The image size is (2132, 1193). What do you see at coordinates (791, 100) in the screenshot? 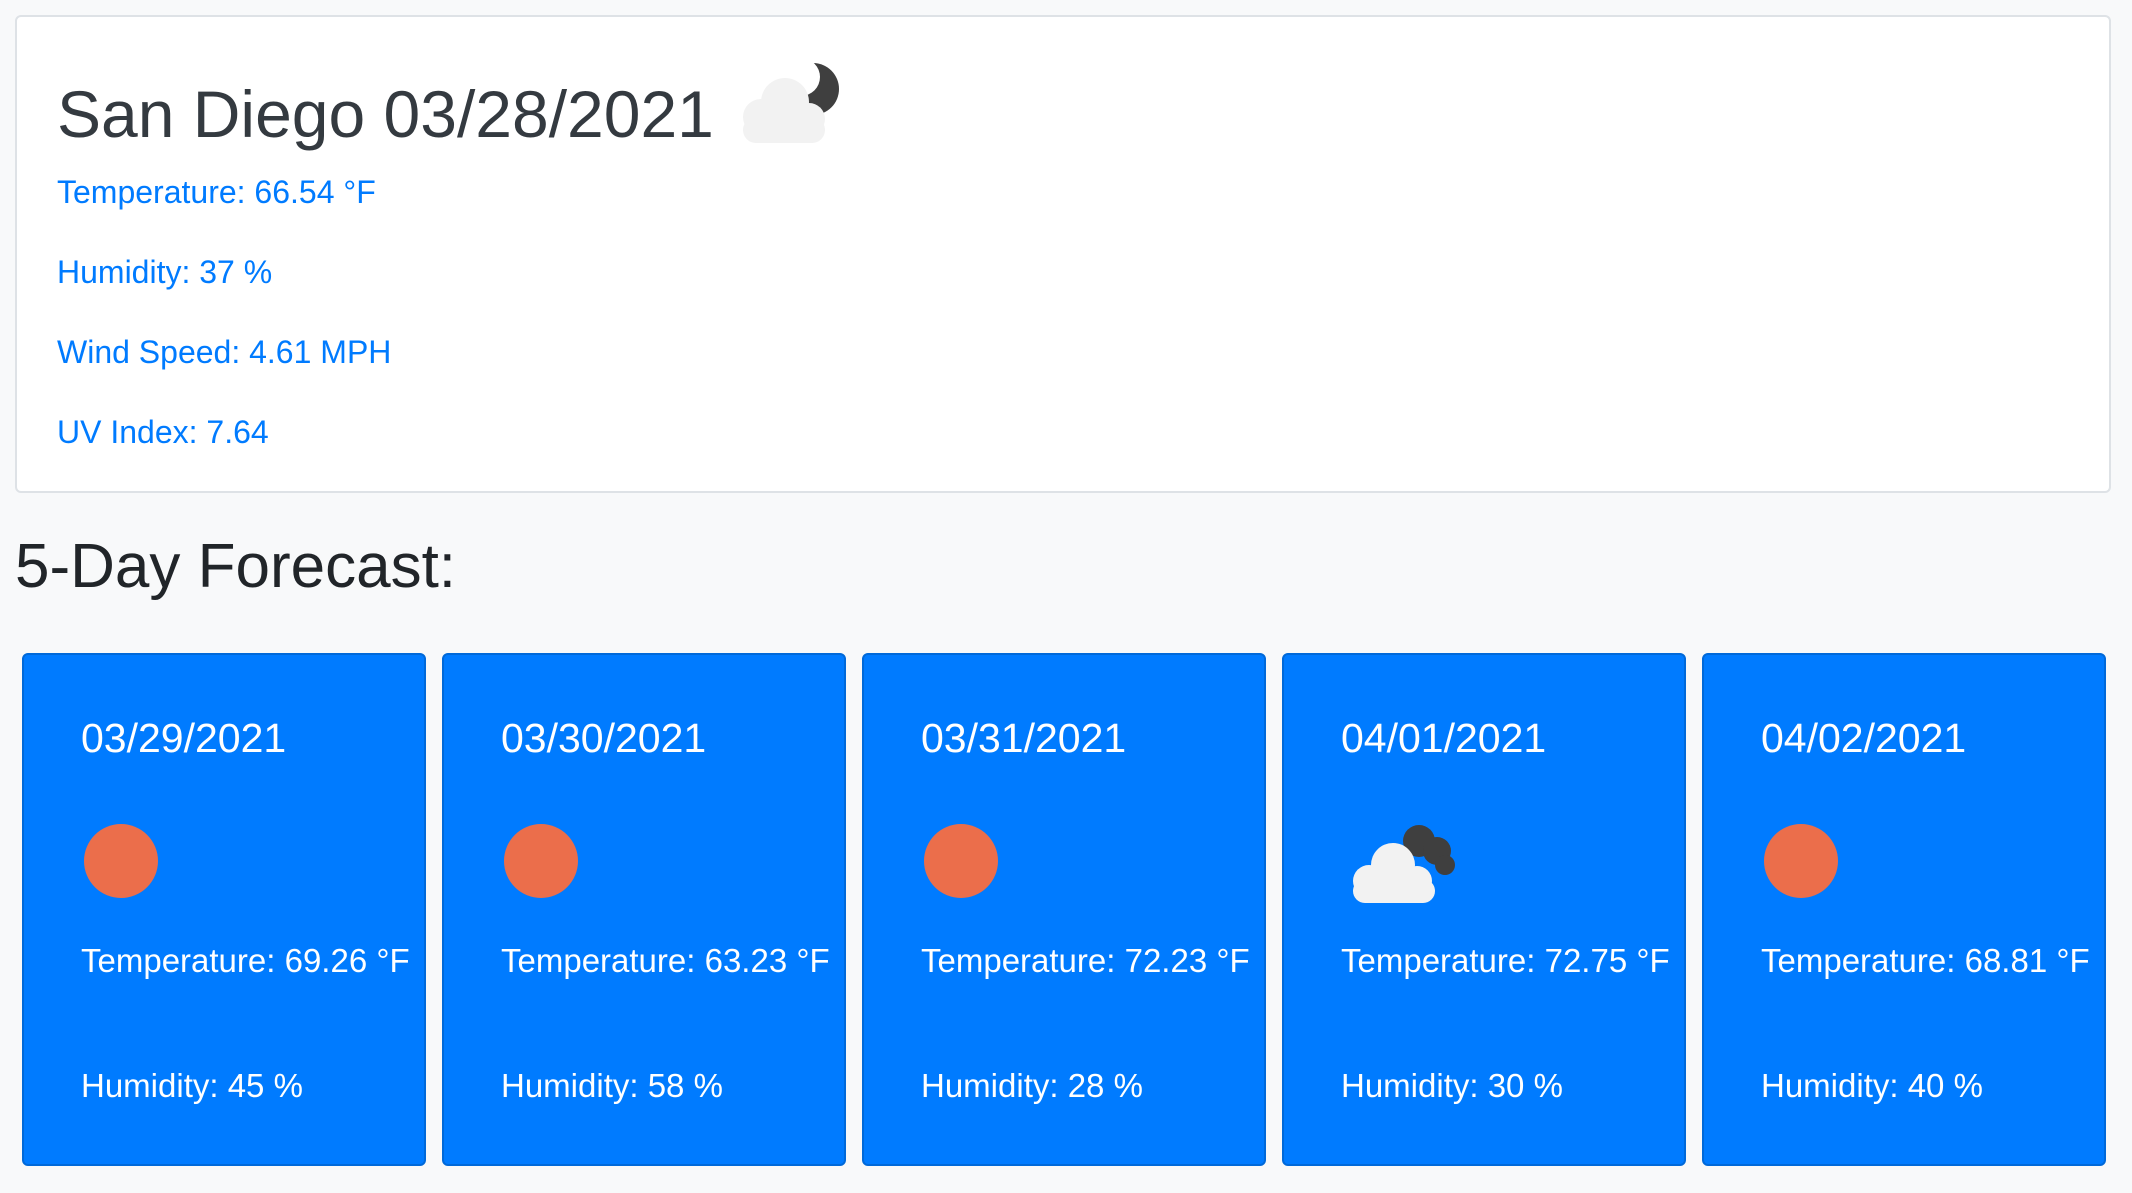
I see `partly-cloudy-night-icon` at bounding box center [791, 100].